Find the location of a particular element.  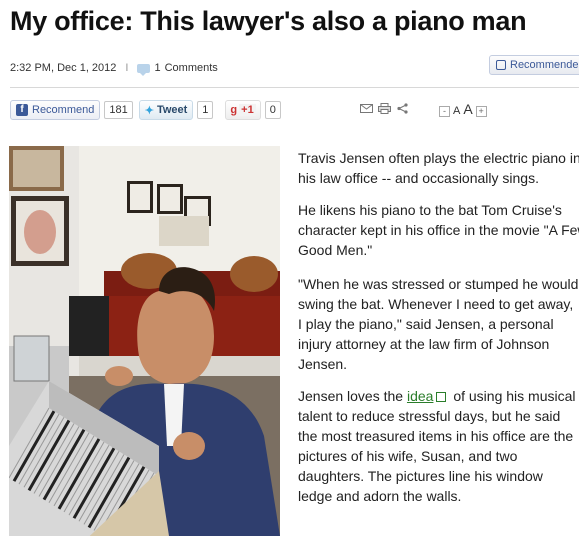

timestamp: 2:32 PM, Dec 1, 2012 is located at coordinates (63, 68).